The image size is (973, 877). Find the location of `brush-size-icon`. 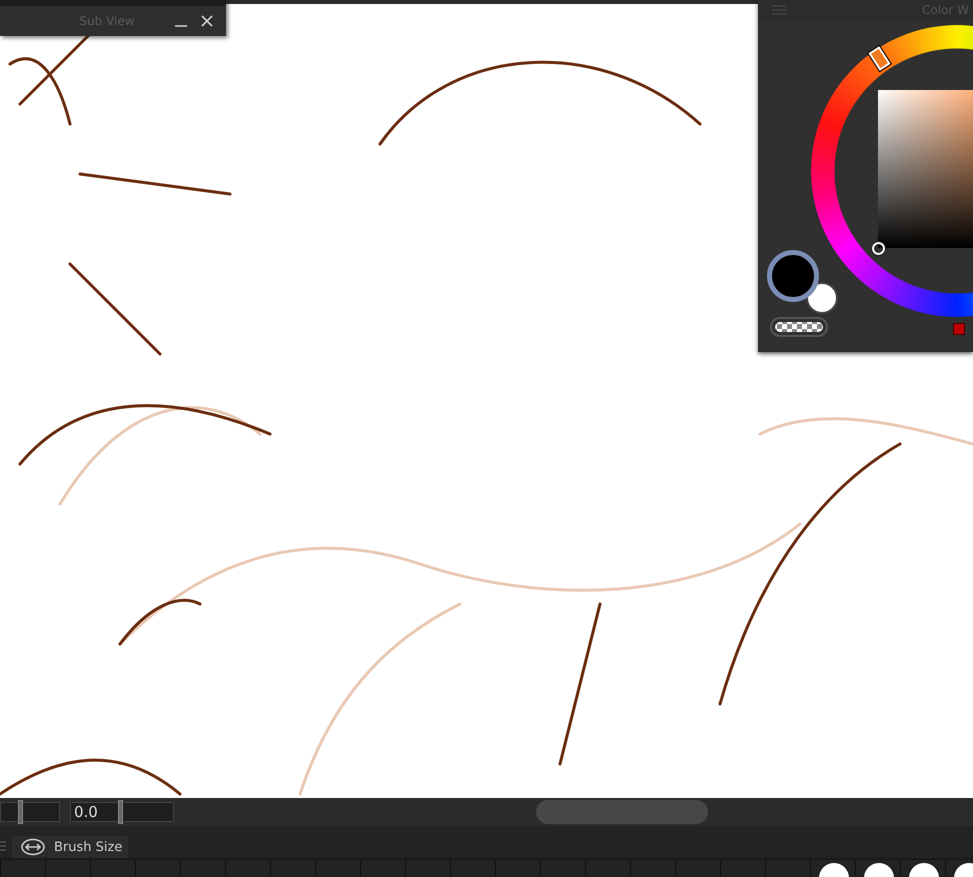

brush-size-icon is located at coordinates (33, 847).